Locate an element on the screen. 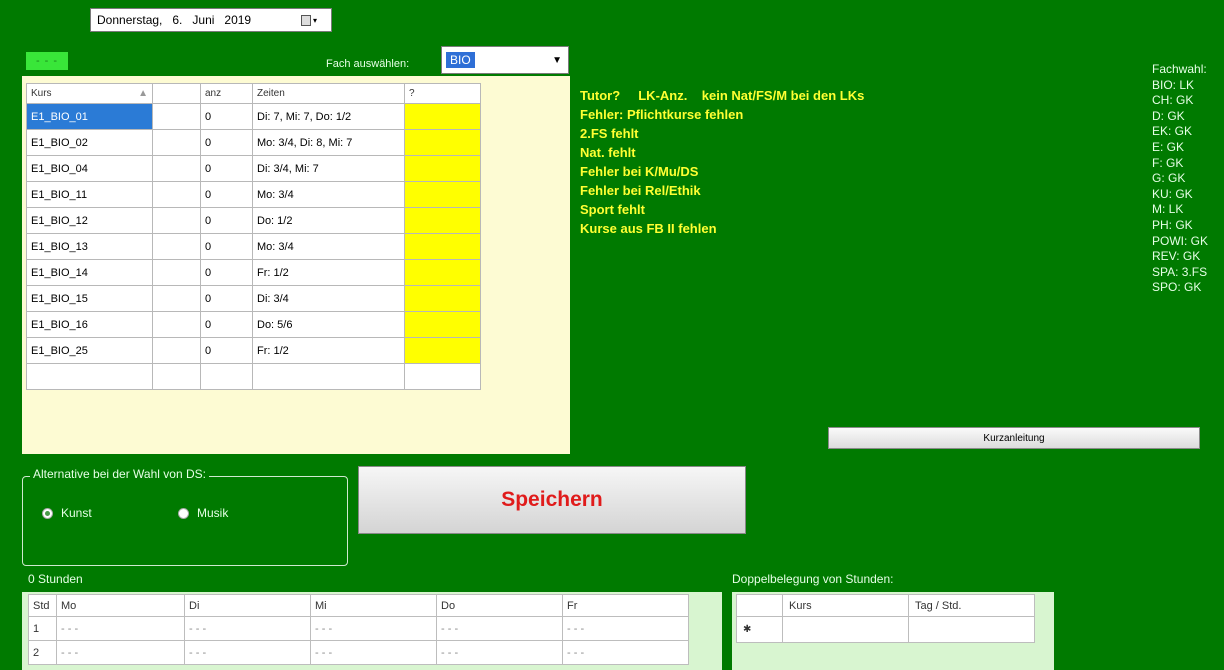 This screenshot has height=670, width=1224. column-header-spacer is located at coordinates (176, 93).